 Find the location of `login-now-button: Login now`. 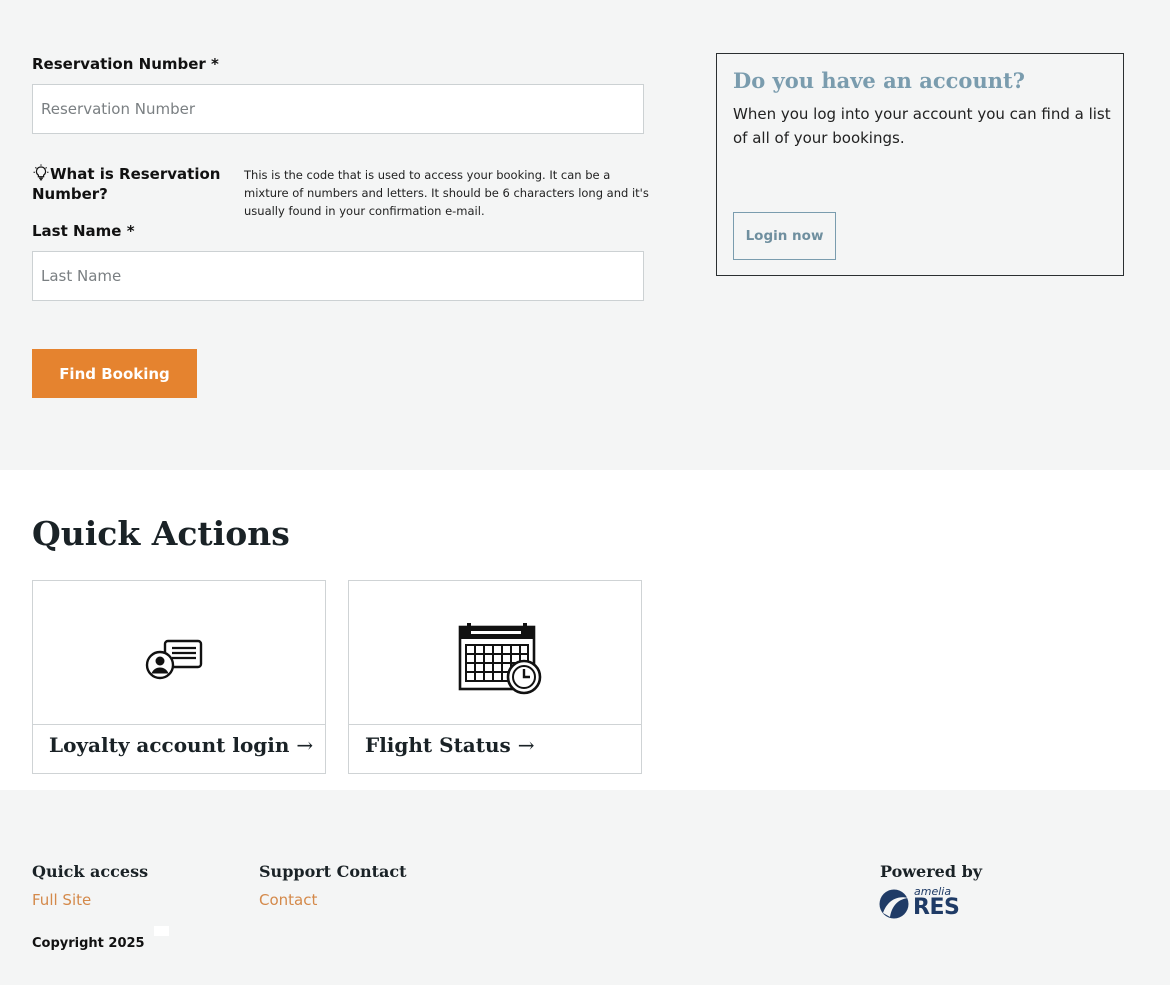

login-now-button: Login now is located at coordinates (784, 236).